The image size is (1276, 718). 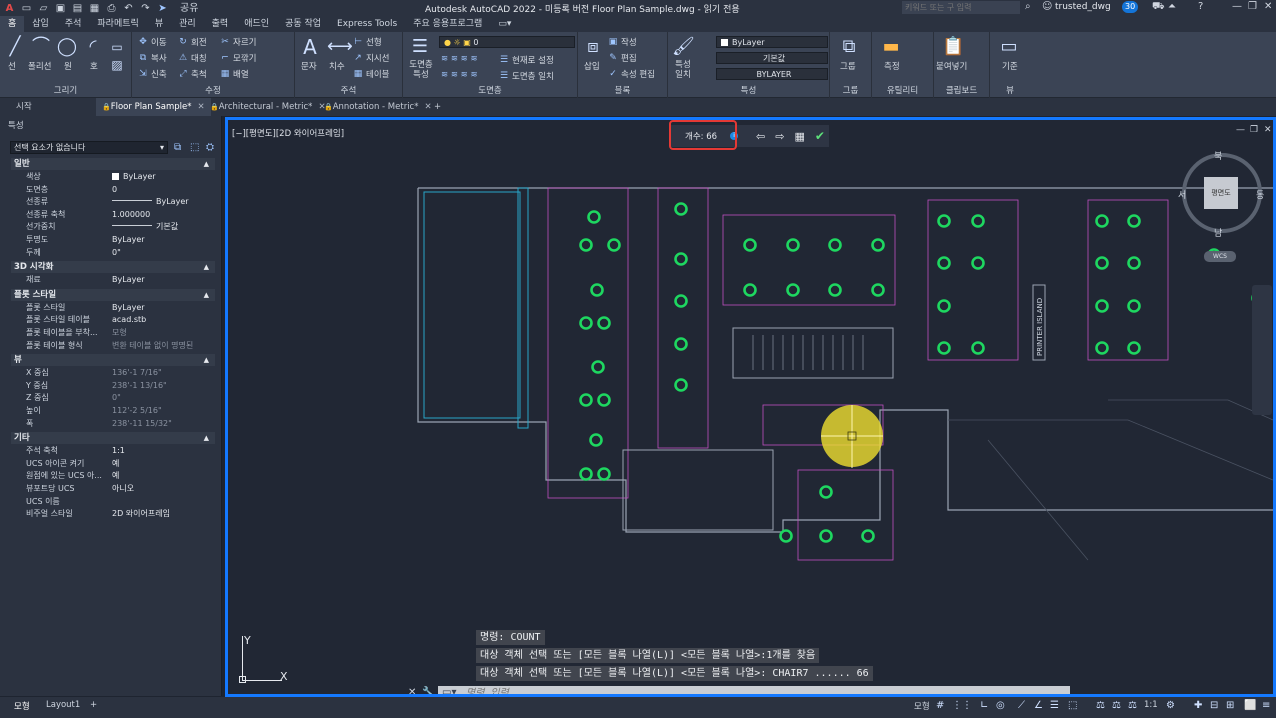 I want to click on rotate-tool: ↻ 회전, so click(x=192, y=42).